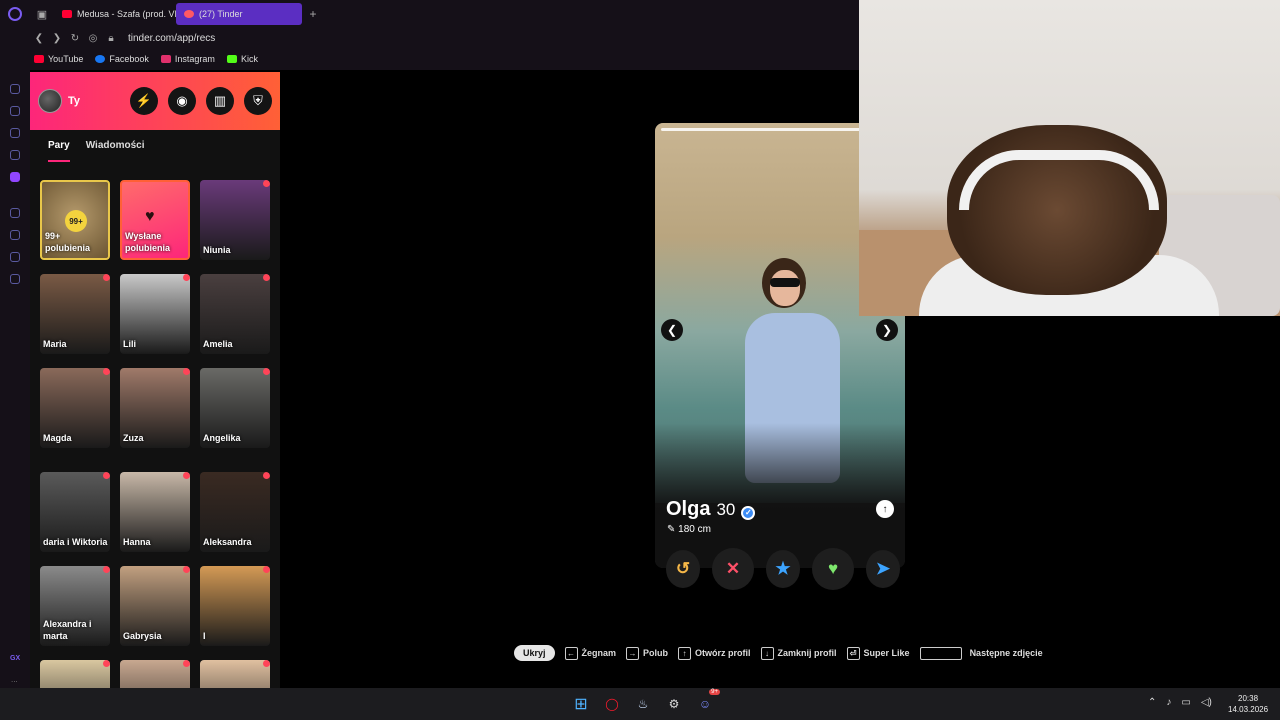 The height and width of the screenshot is (720, 1280). I want to click on browser-tab-bar: ▣ Medusa - Szafa (prod. VB (27) Tinder +, so click(430, 14).